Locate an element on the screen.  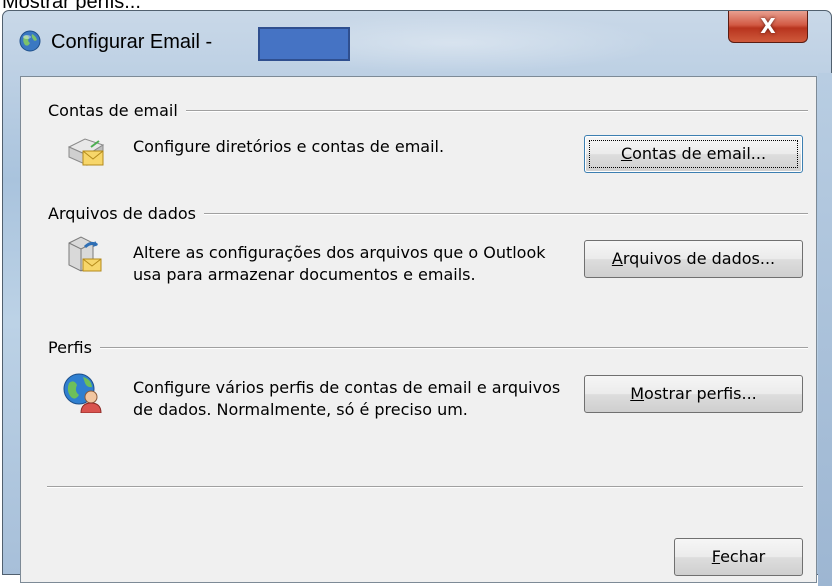
data-files-icon is located at coordinates (85, 254).